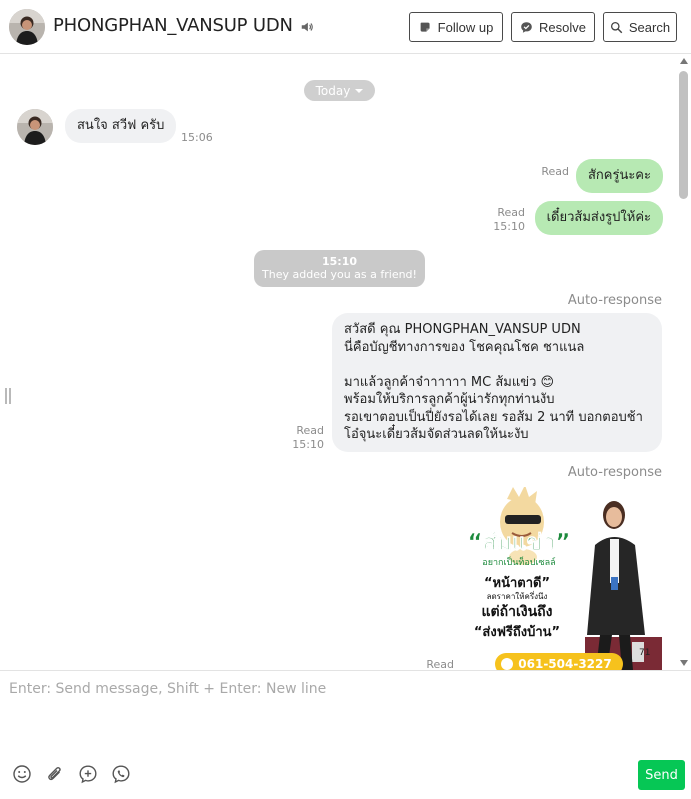  I want to click on resolve-label: Resolve, so click(562, 27).